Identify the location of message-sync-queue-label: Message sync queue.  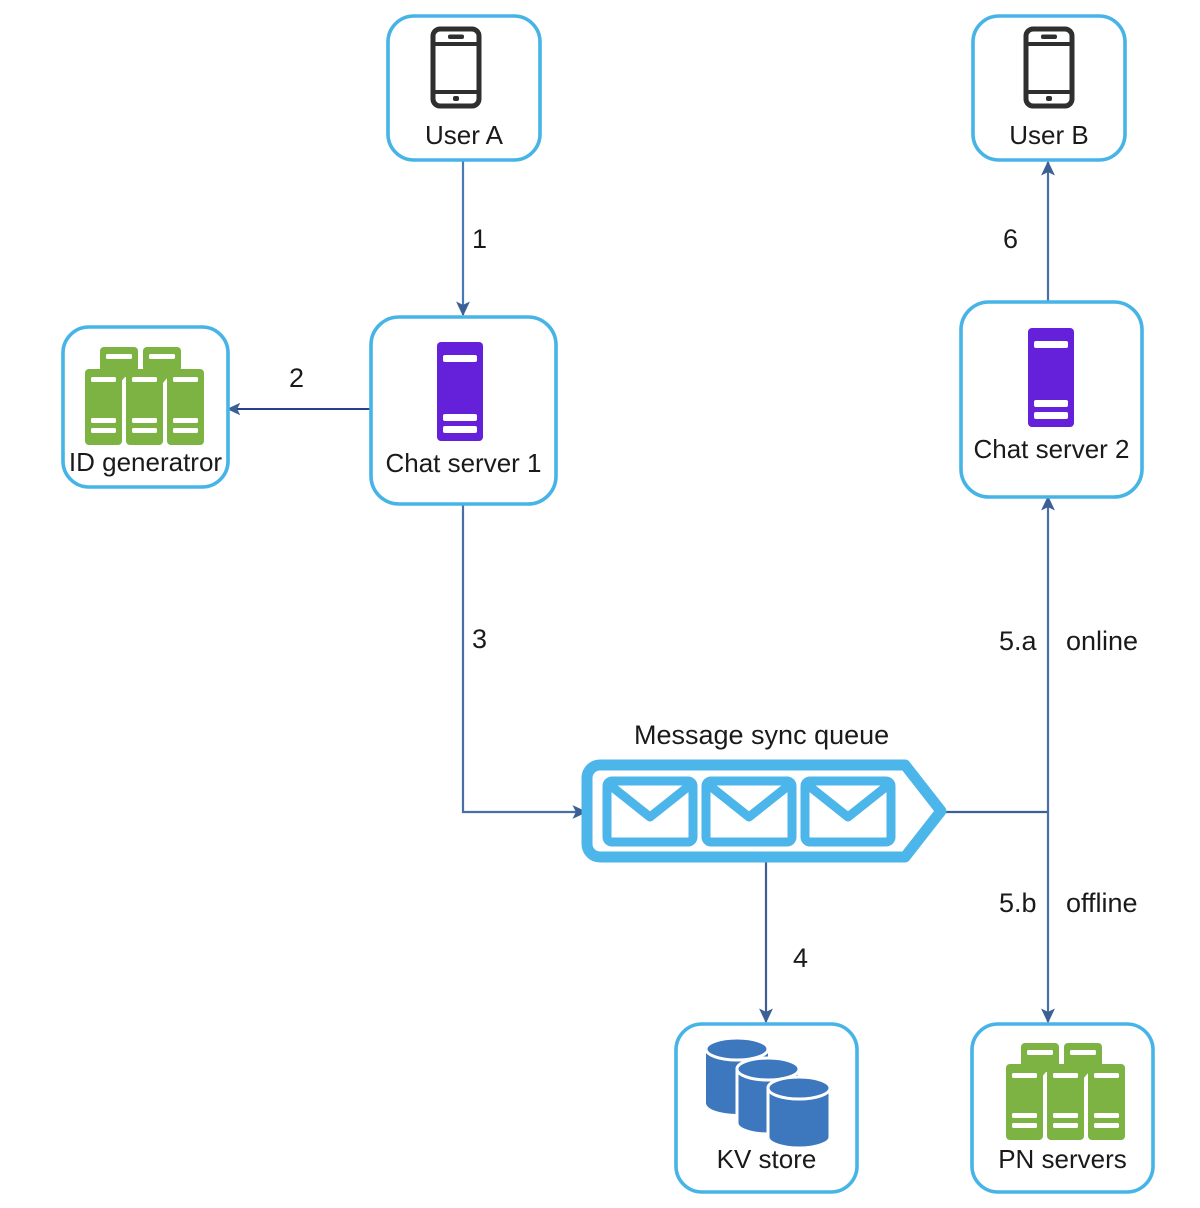
(762, 735).